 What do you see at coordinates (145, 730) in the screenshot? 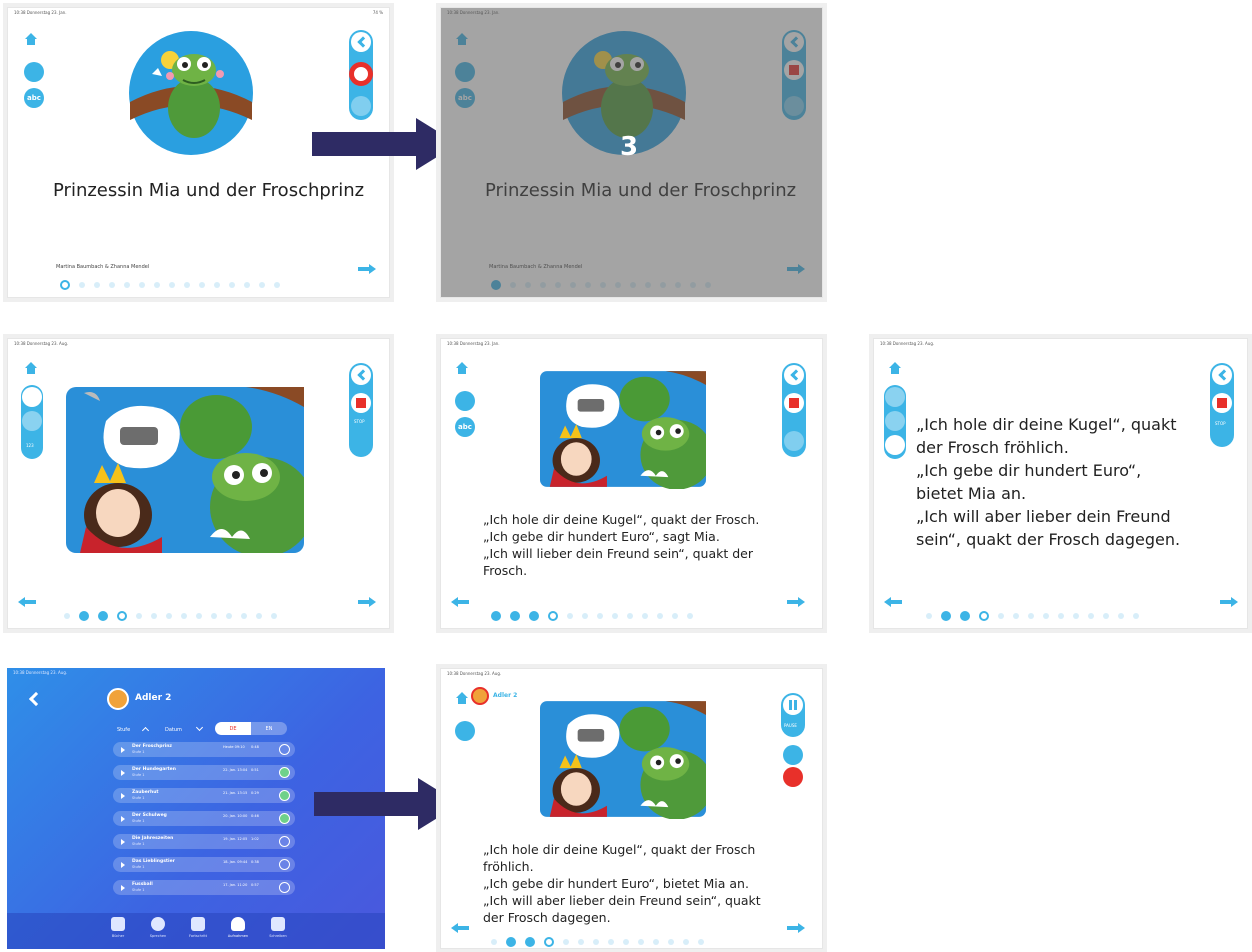
I see `chevron-up-icon` at bounding box center [145, 730].